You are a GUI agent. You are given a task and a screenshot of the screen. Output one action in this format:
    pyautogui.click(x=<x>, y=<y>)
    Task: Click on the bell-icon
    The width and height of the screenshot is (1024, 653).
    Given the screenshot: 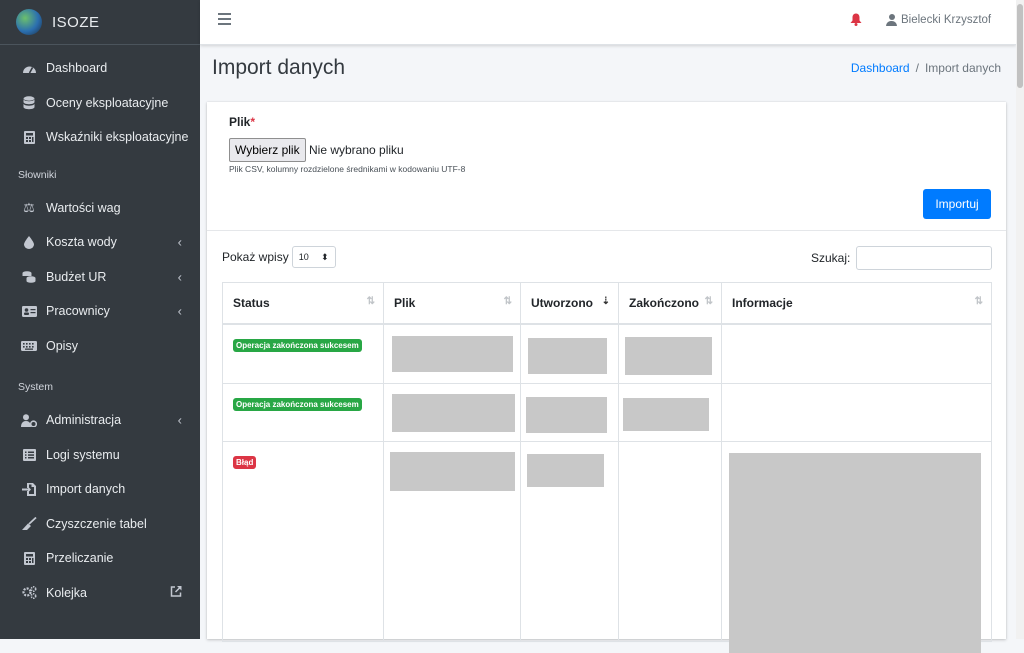 What is the action you would take?
    pyautogui.click(x=856, y=21)
    